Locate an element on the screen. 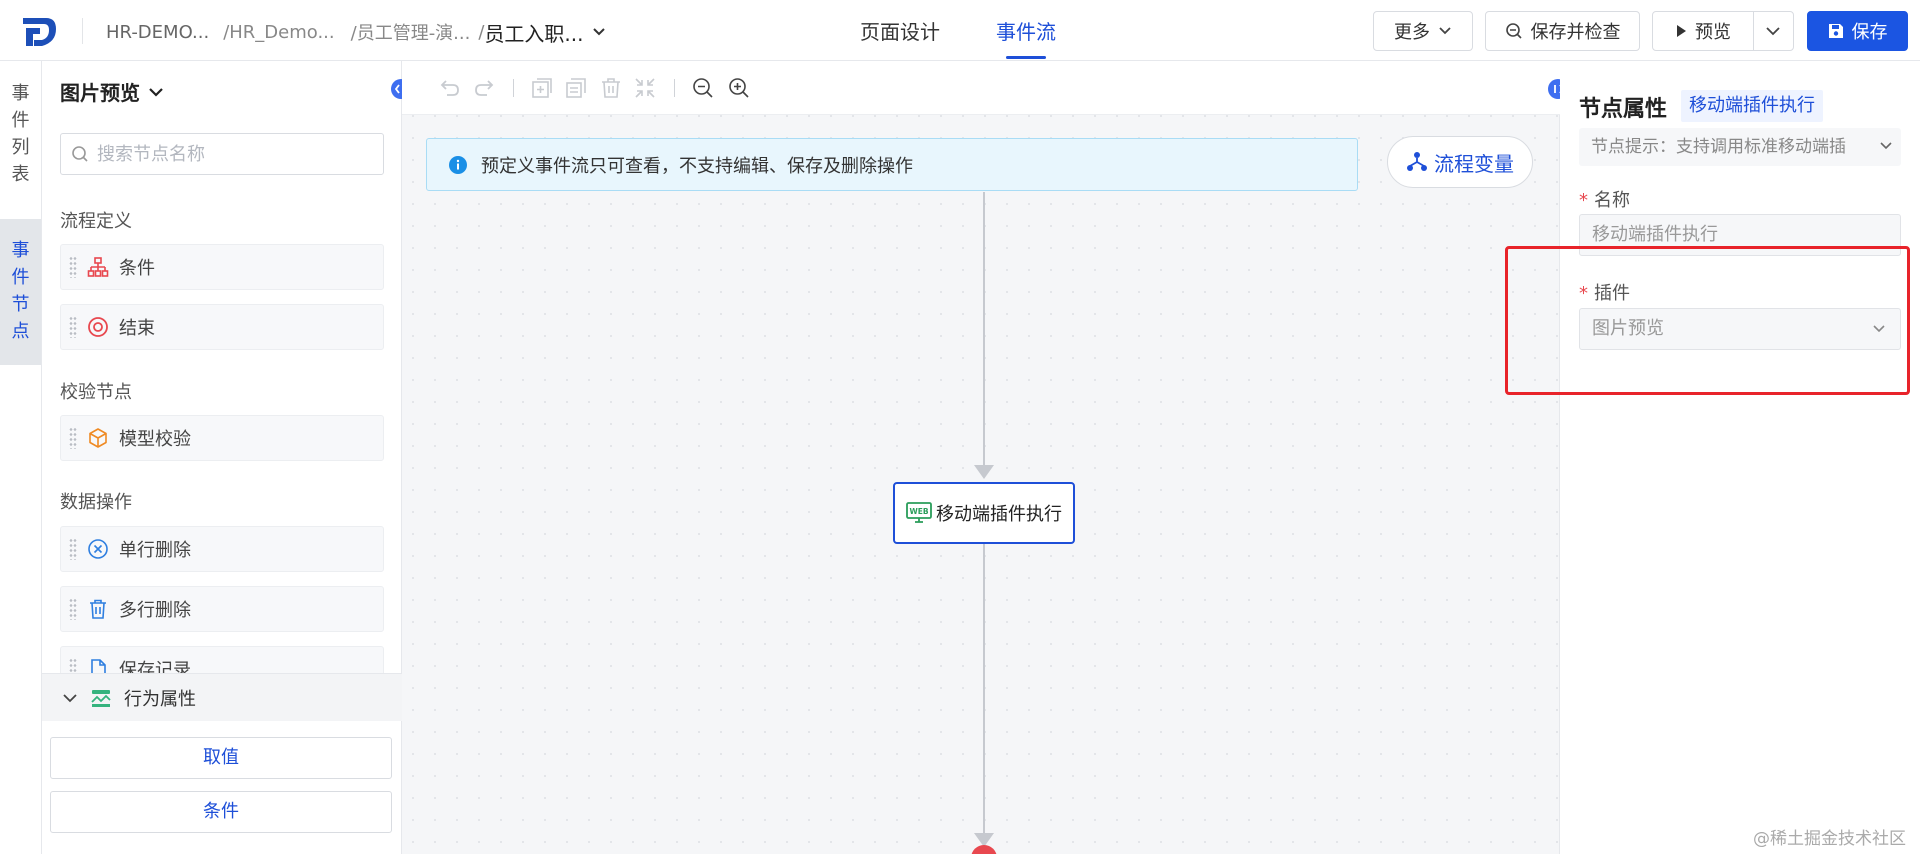 The width and height of the screenshot is (1920, 854). flow-connector is located at coordinates (984, 690).